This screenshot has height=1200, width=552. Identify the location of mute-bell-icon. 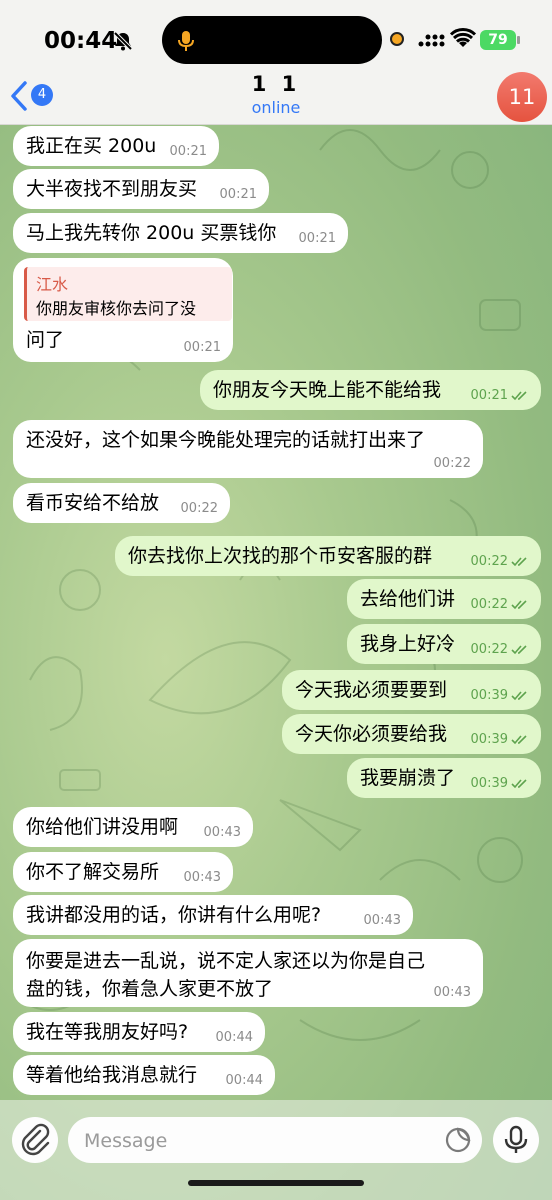
(123, 41).